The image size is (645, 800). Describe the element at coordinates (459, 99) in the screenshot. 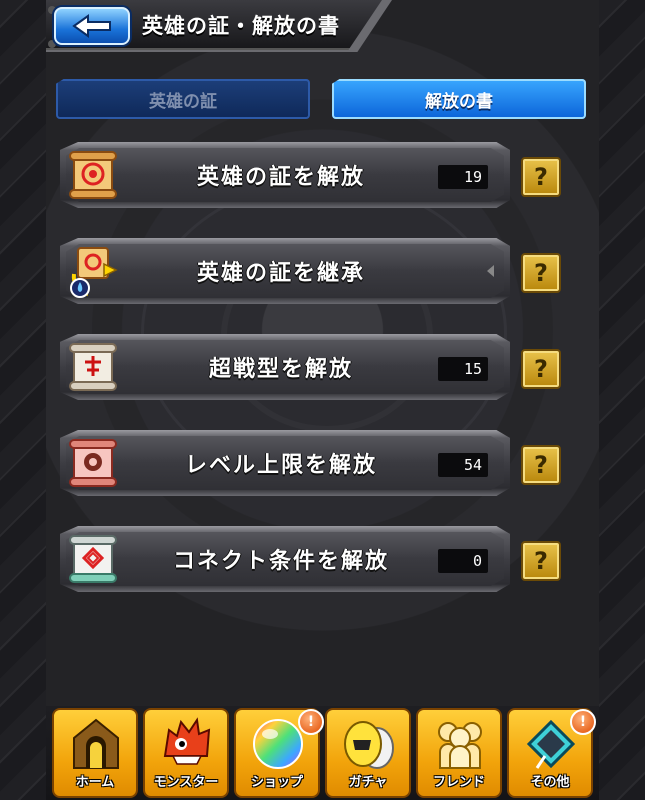

I see `tab-release-book: 解放の書` at that location.